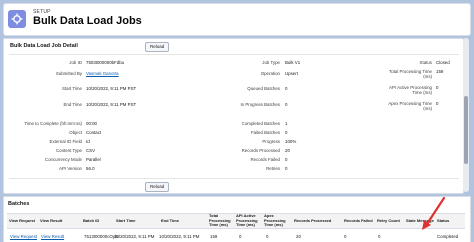 The image size is (474, 242). What do you see at coordinates (286, 104) in the screenshot?
I see `value-in-progress-batches: 0` at bounding box center [286, 104].